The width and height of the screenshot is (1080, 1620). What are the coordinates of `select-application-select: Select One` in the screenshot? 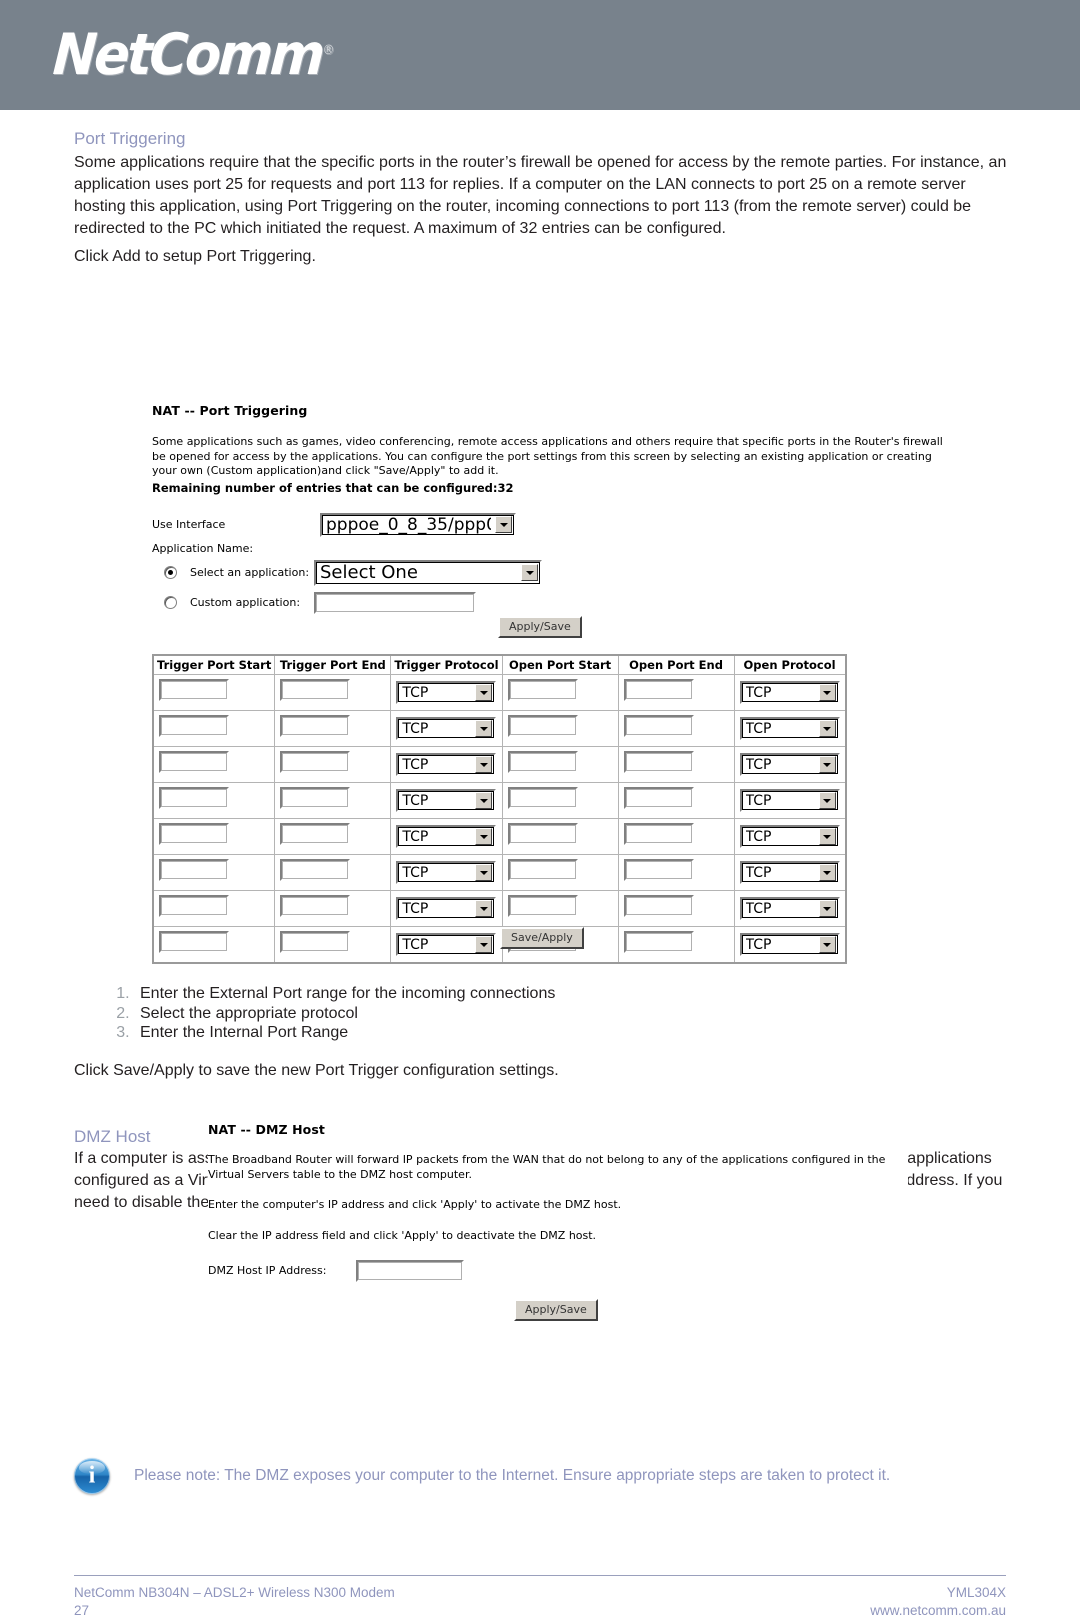 It's located at (428, 572).